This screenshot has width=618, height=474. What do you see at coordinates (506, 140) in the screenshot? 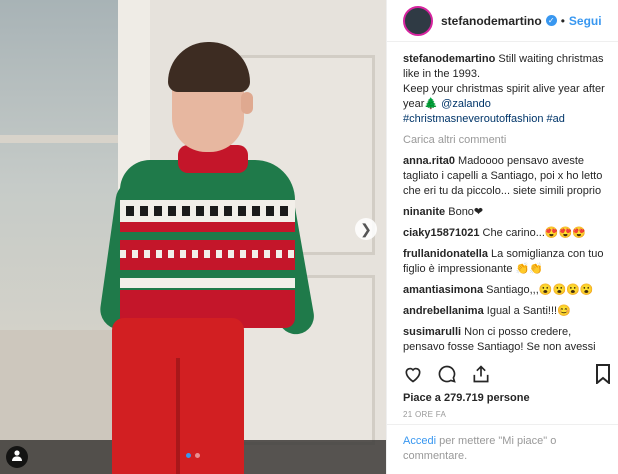
I see `load-more-comments: Carica altri commenti` at bounding box center [506, 140].